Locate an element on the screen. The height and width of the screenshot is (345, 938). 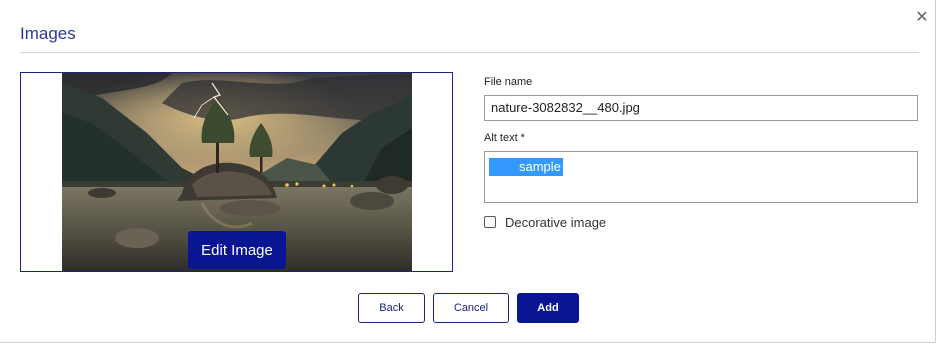
close-icon: ✕ is located at coordinates (922, 18).